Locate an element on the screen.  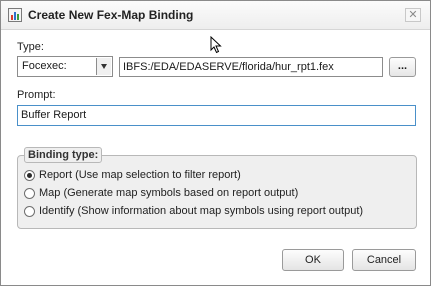
radio-button-identify is located at coordinates (29, 211).